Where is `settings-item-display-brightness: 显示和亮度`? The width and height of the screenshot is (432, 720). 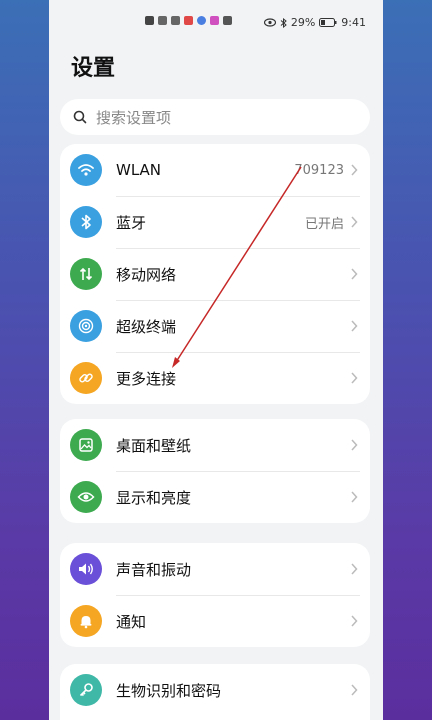
settings-item-display-brightness: 显示和亮度 is located at coordinates (215, 497).